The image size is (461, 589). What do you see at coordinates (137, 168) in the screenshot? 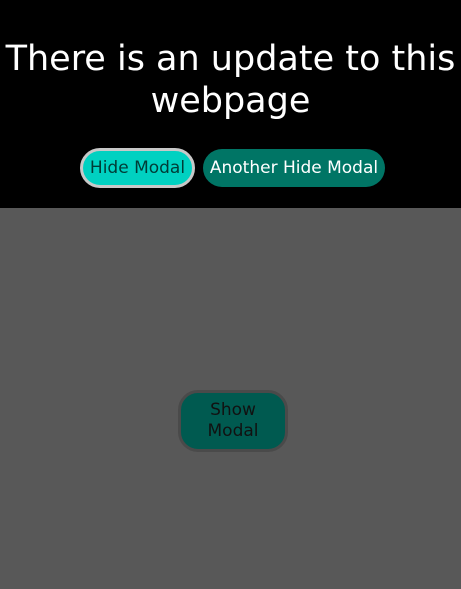
I see `hide-modal-button: Hide Modal` at bounding box center [137, 168].